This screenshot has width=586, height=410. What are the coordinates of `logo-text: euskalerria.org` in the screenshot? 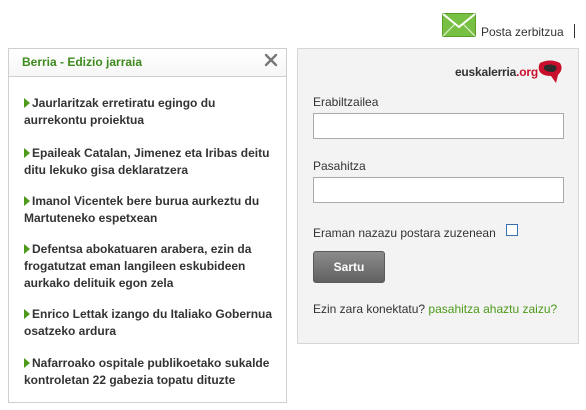 It's located at (496, 72).